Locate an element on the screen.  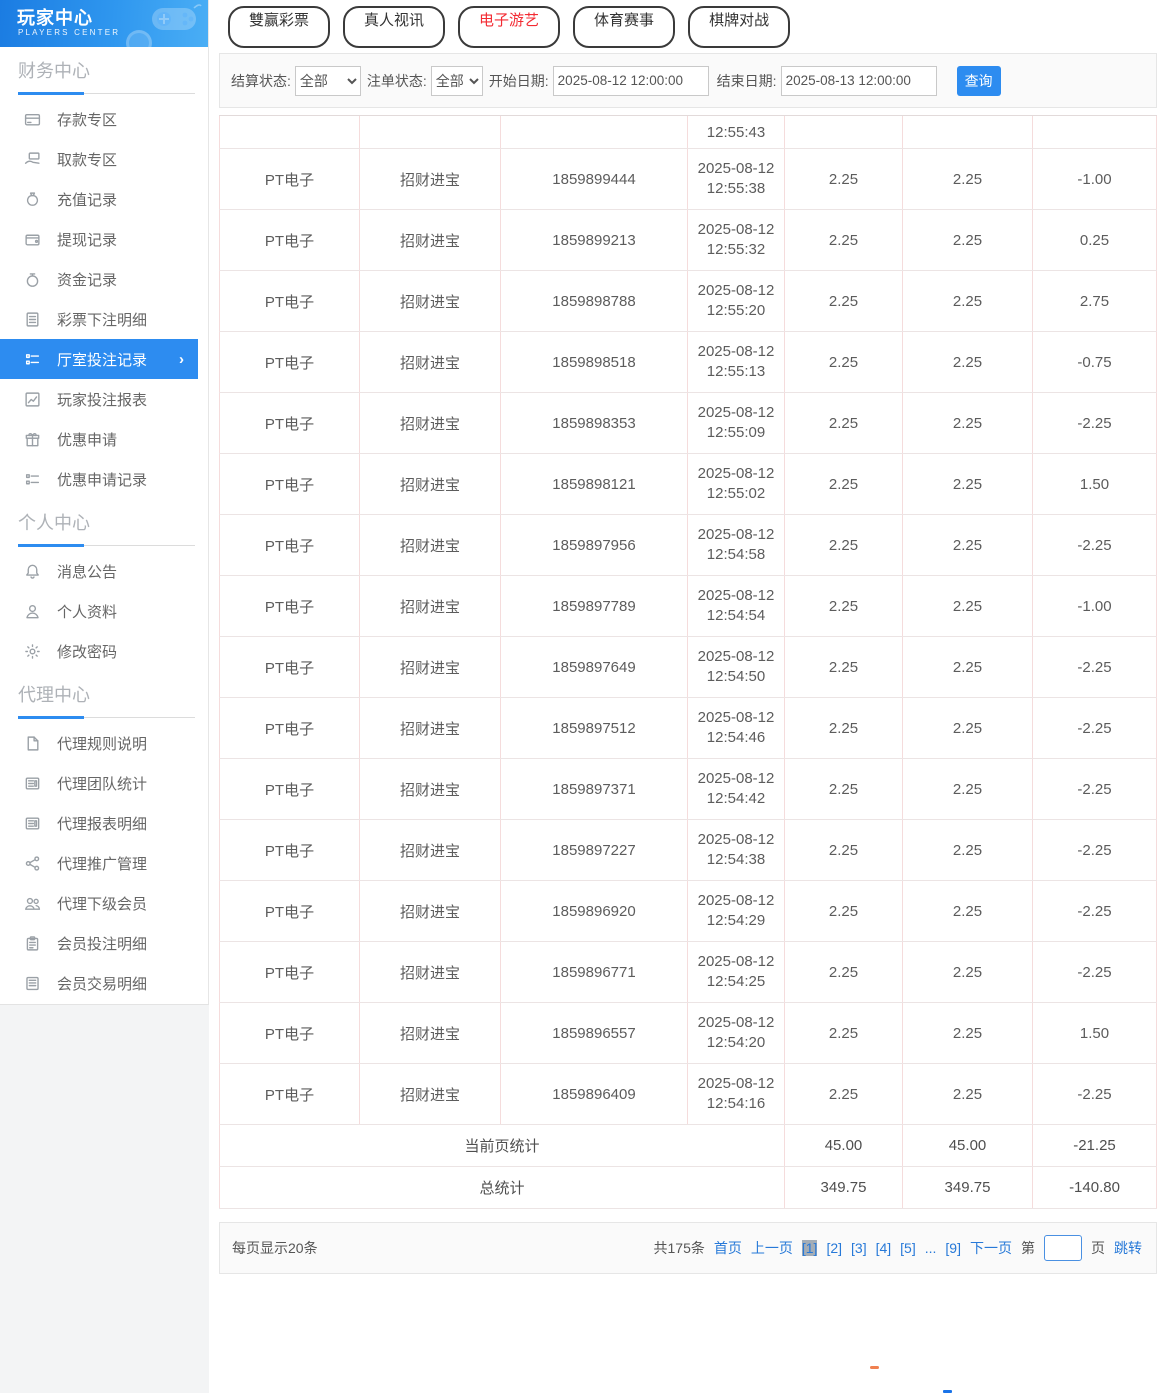
page-valid-total: 45.00 is located at coordinates (967, 1145).